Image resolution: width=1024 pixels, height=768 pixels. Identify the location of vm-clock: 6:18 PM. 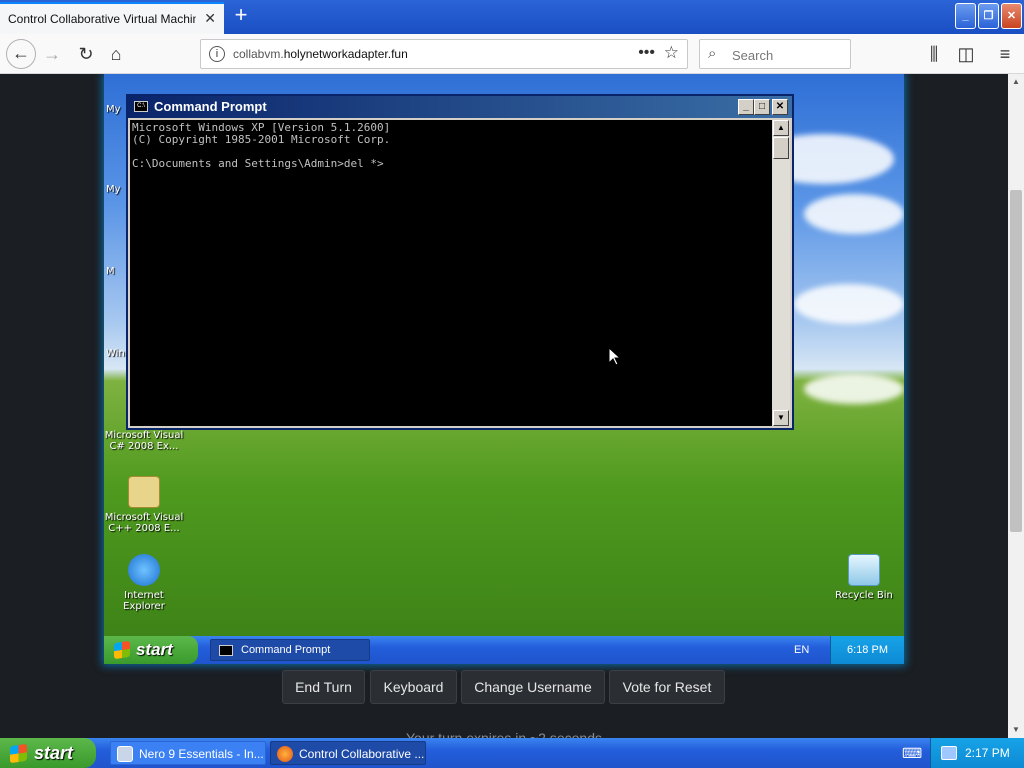
(867, 650).